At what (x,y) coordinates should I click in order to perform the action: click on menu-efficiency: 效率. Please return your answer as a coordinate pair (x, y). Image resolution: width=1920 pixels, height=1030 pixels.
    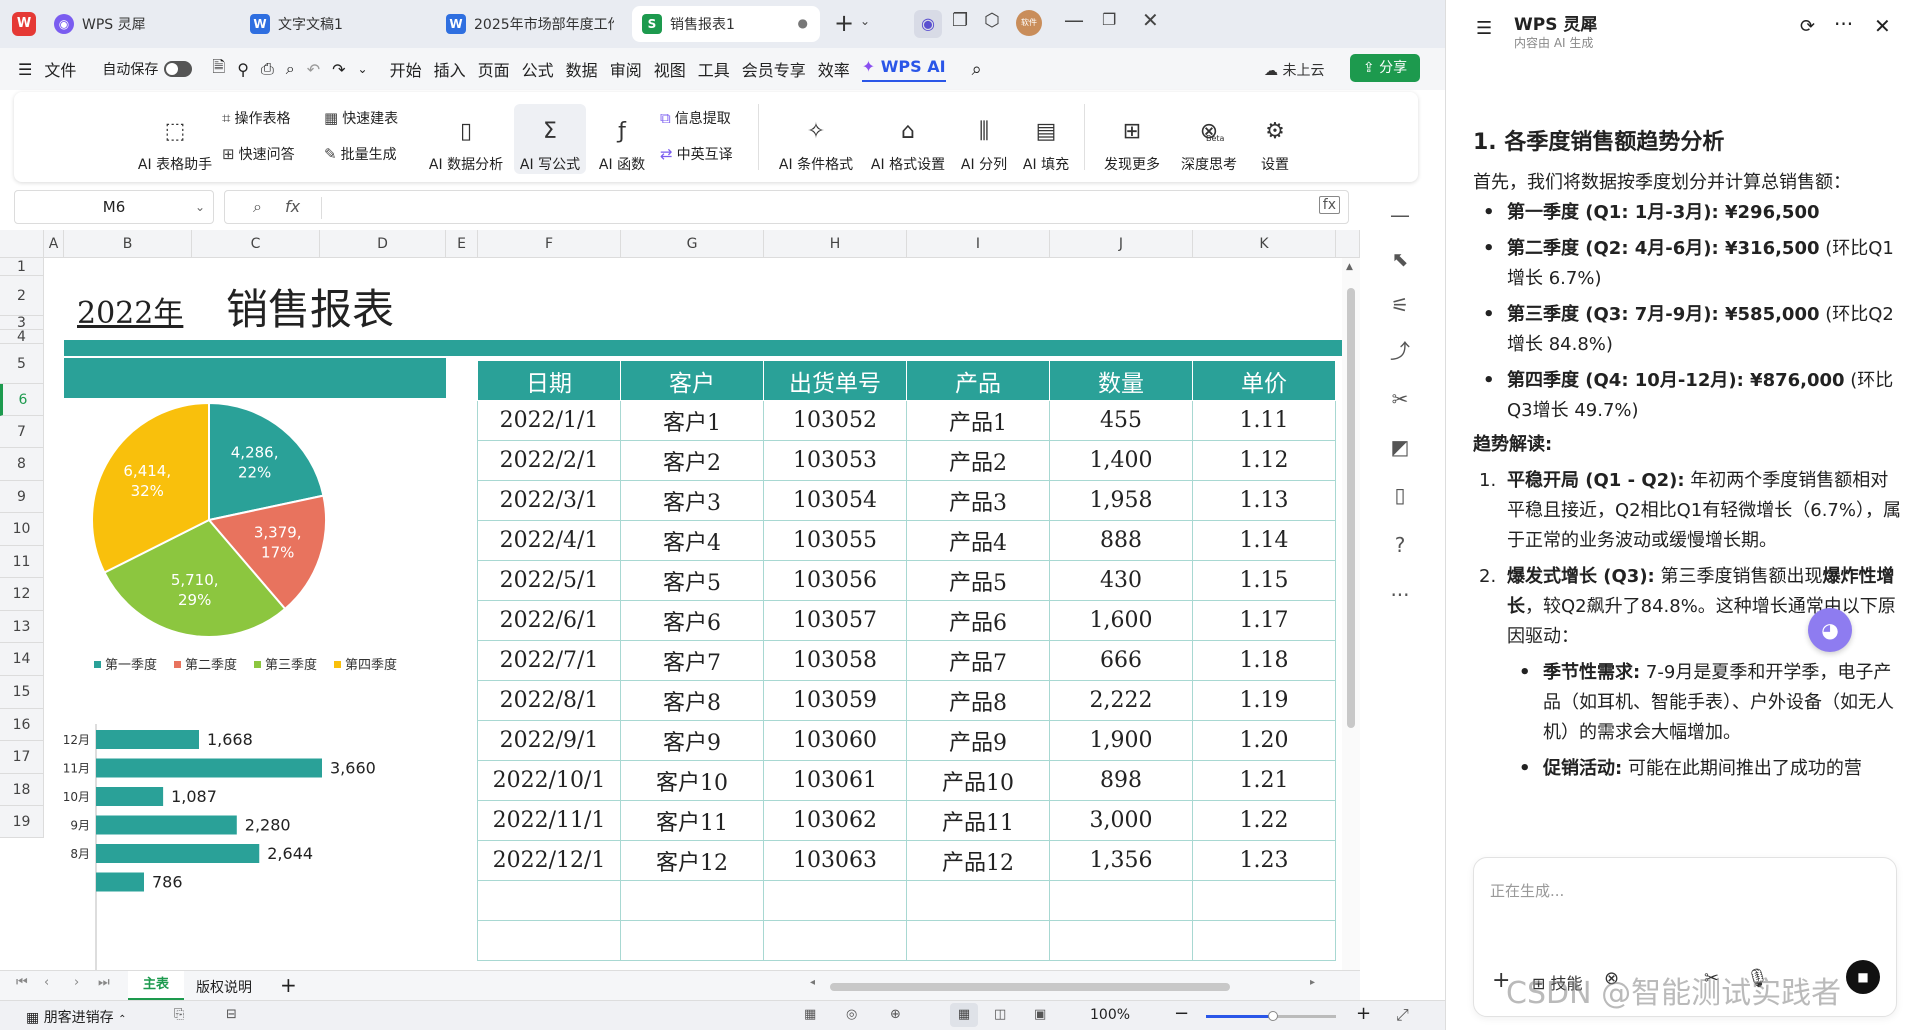
    Looking at the image, I should click on (834, 69).